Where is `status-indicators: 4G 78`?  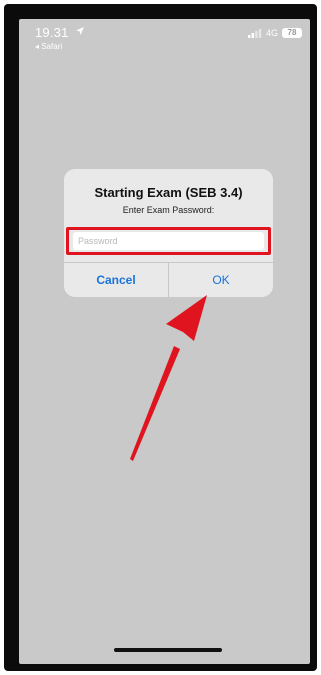
status-indicators: 4G 78 is located at coordinates (274, 33).